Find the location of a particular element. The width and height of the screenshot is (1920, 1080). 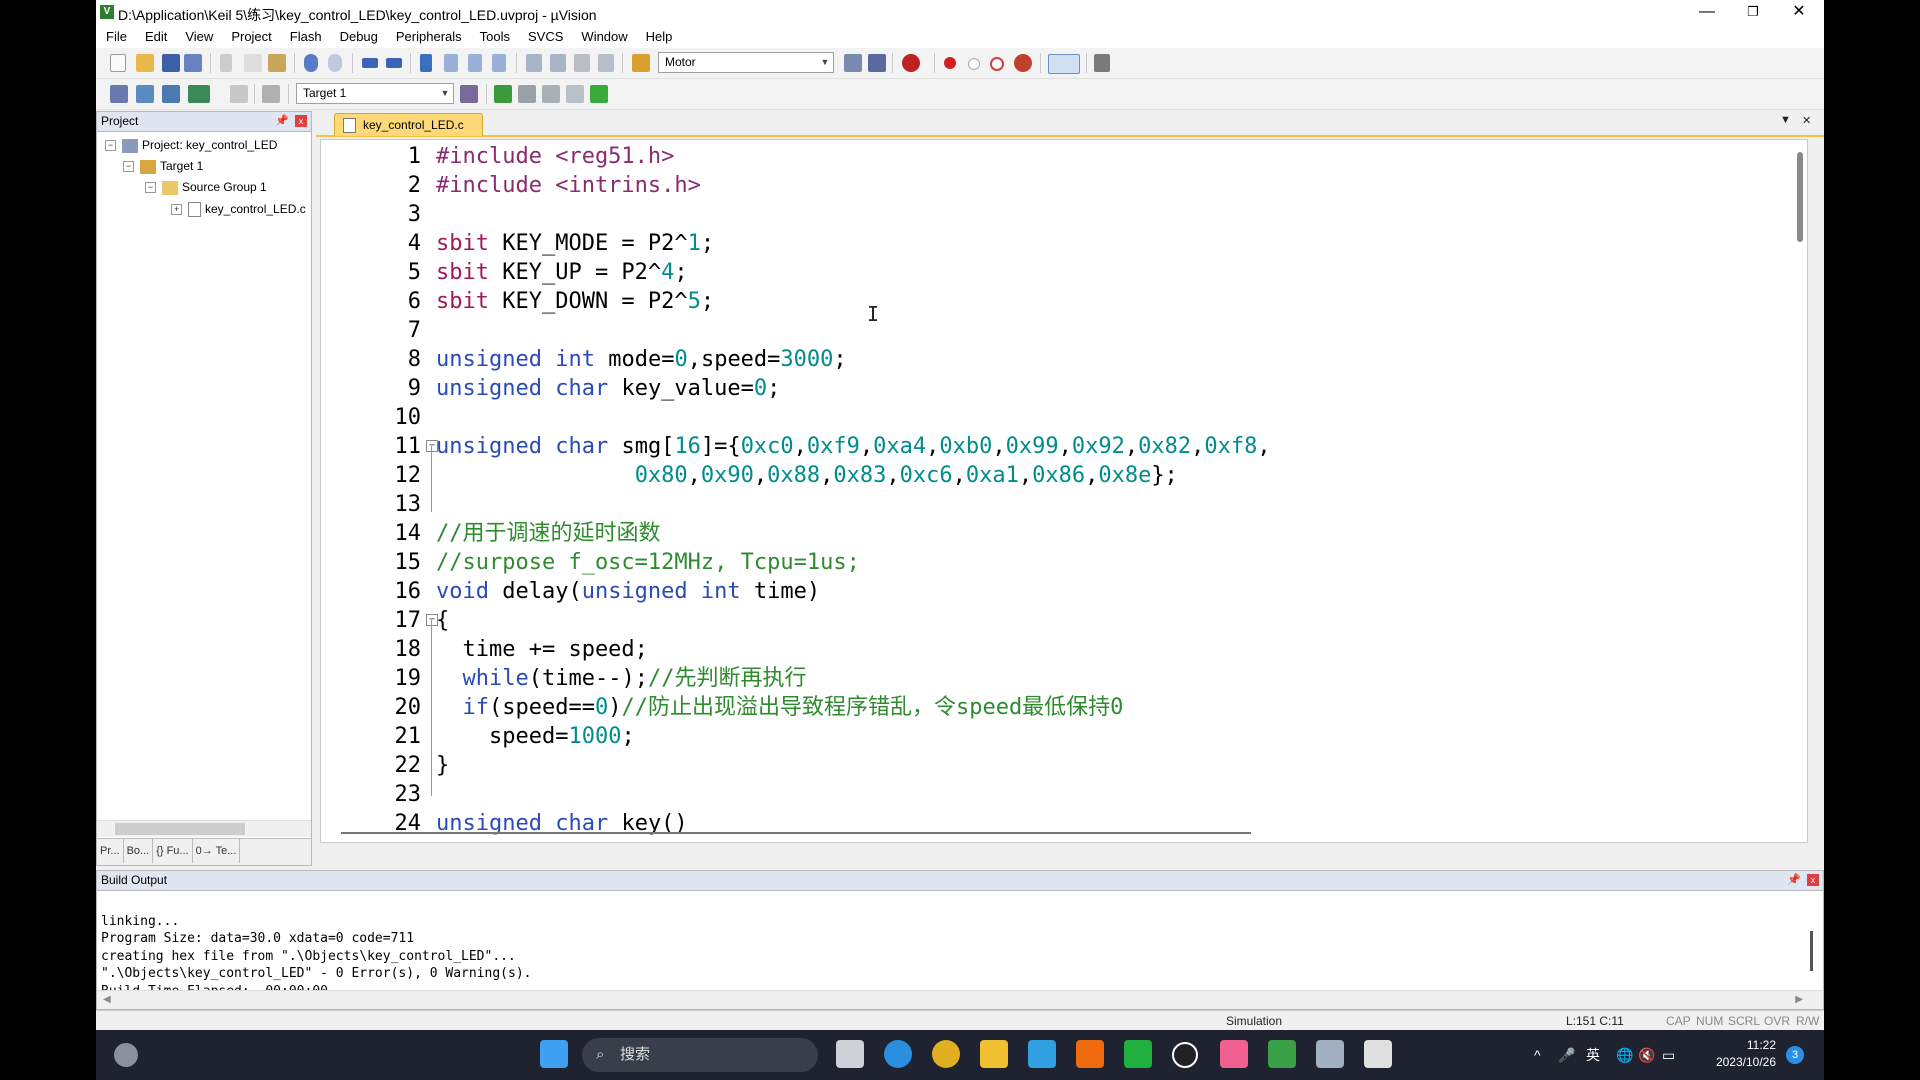

bilibili-icon is located at coordinates (1234, 1054).